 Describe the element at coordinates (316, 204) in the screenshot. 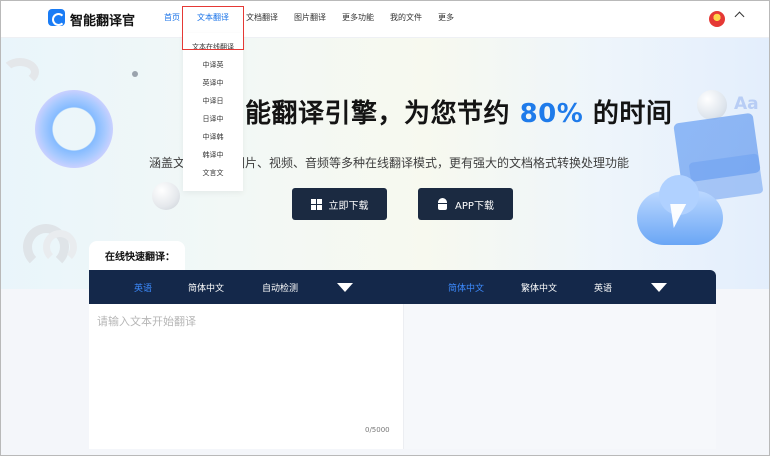

I see `windows-icon` at that location.